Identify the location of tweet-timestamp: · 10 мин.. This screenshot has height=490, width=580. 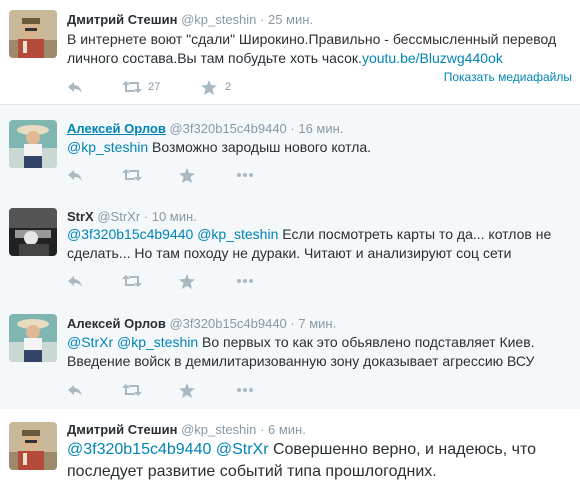
(170, 216).